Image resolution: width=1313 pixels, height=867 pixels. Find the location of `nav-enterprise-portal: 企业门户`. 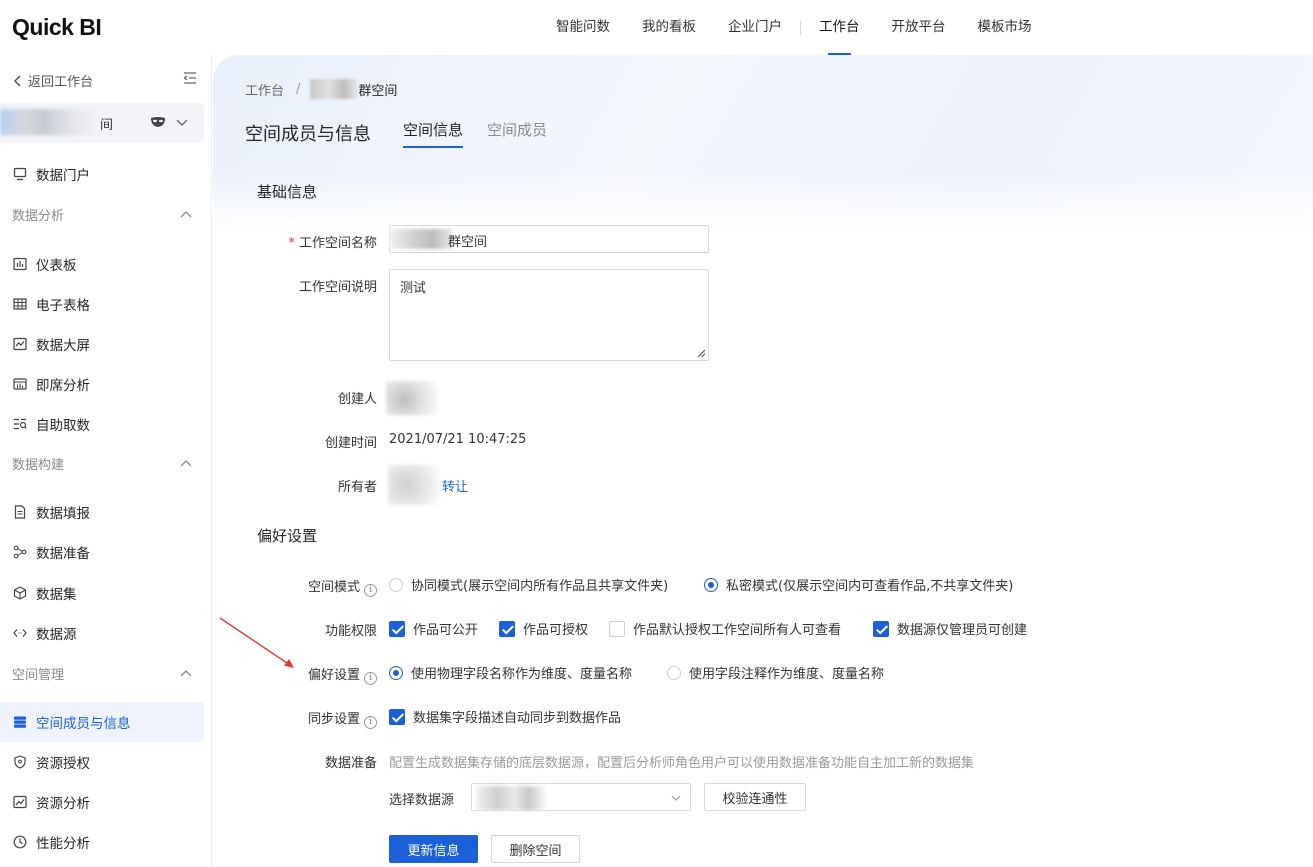

nav-enterprise-portal: 企业门户 is located at coordinates (755, 27).